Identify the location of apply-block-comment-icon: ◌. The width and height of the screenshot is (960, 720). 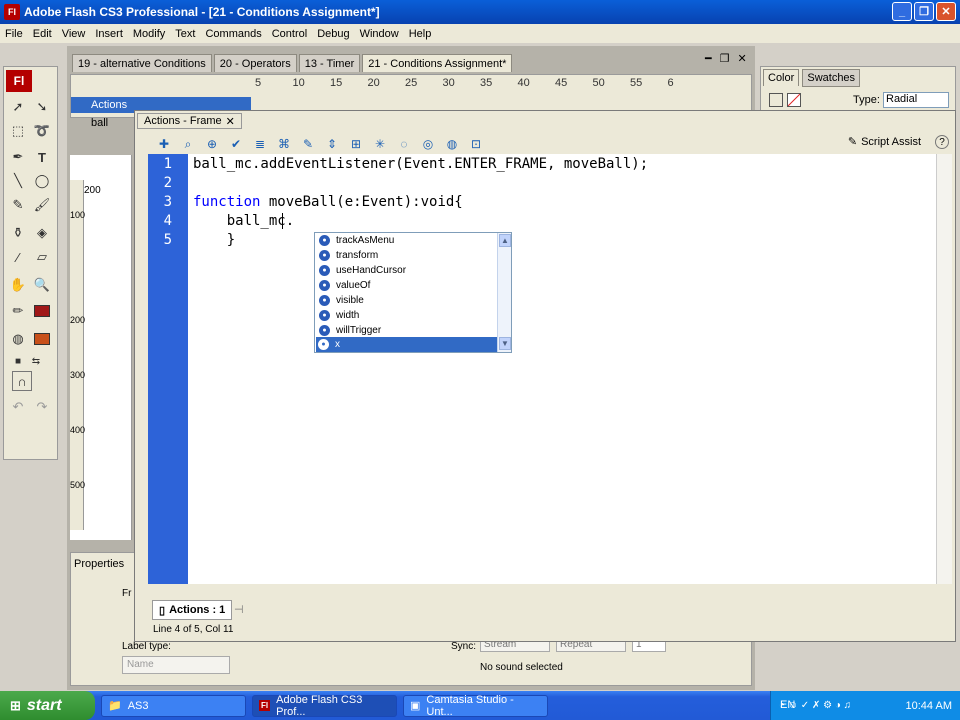
(404, 144).